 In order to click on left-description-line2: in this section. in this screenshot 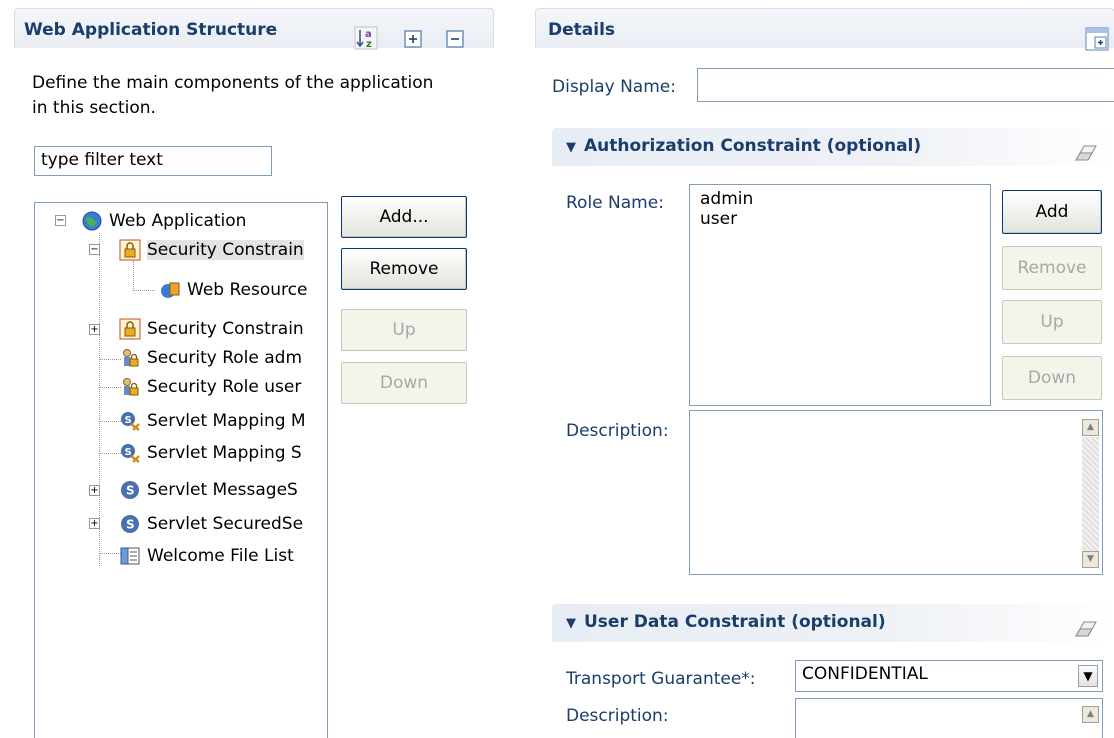, I will do `click(94, 108)`.